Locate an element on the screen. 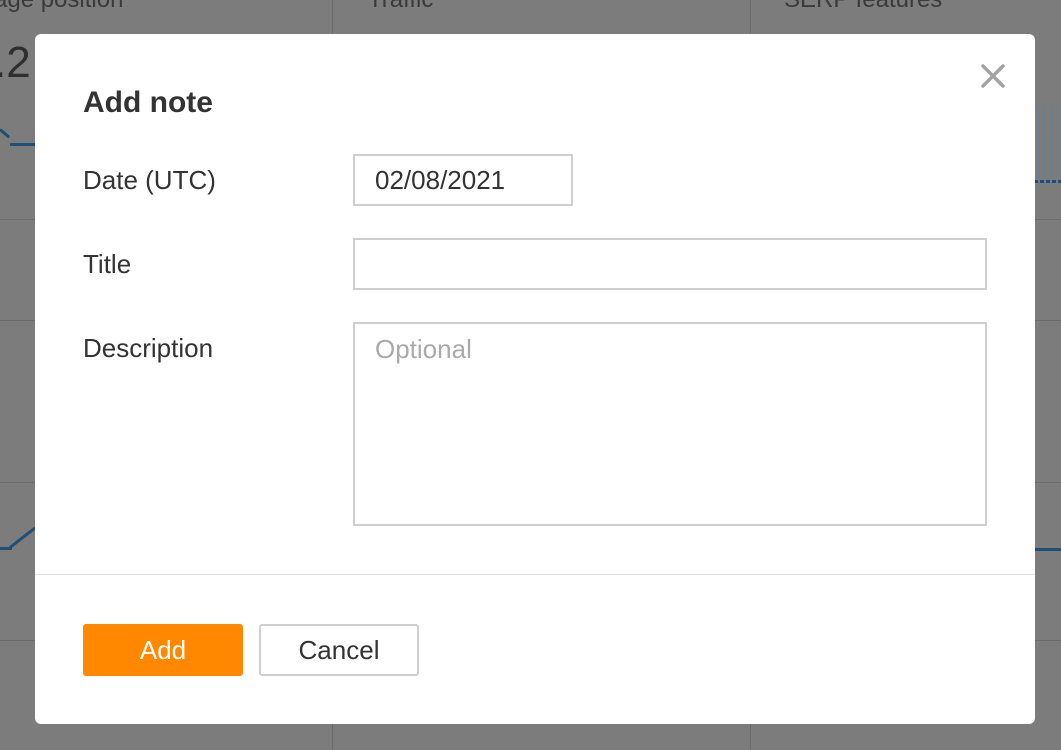  bg-bar-chart is located at coordinates (1048, 145).